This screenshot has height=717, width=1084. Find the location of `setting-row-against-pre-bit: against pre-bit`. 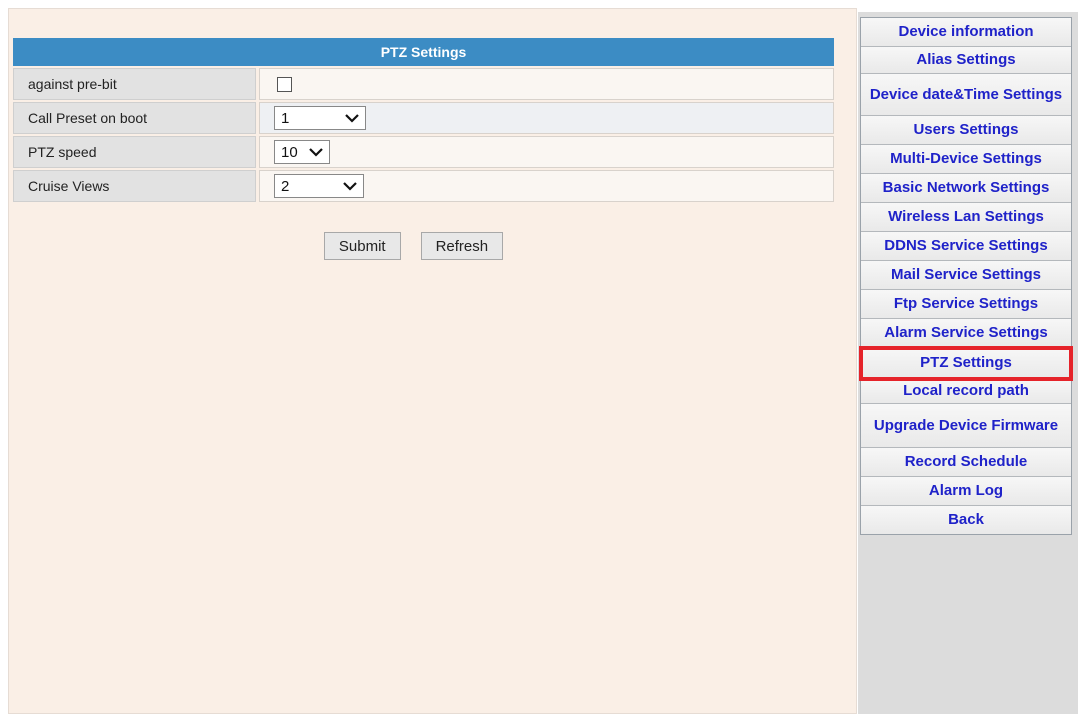

setting-row-against-pre-bit: against pre-bit is located at coordinates (423, 84).